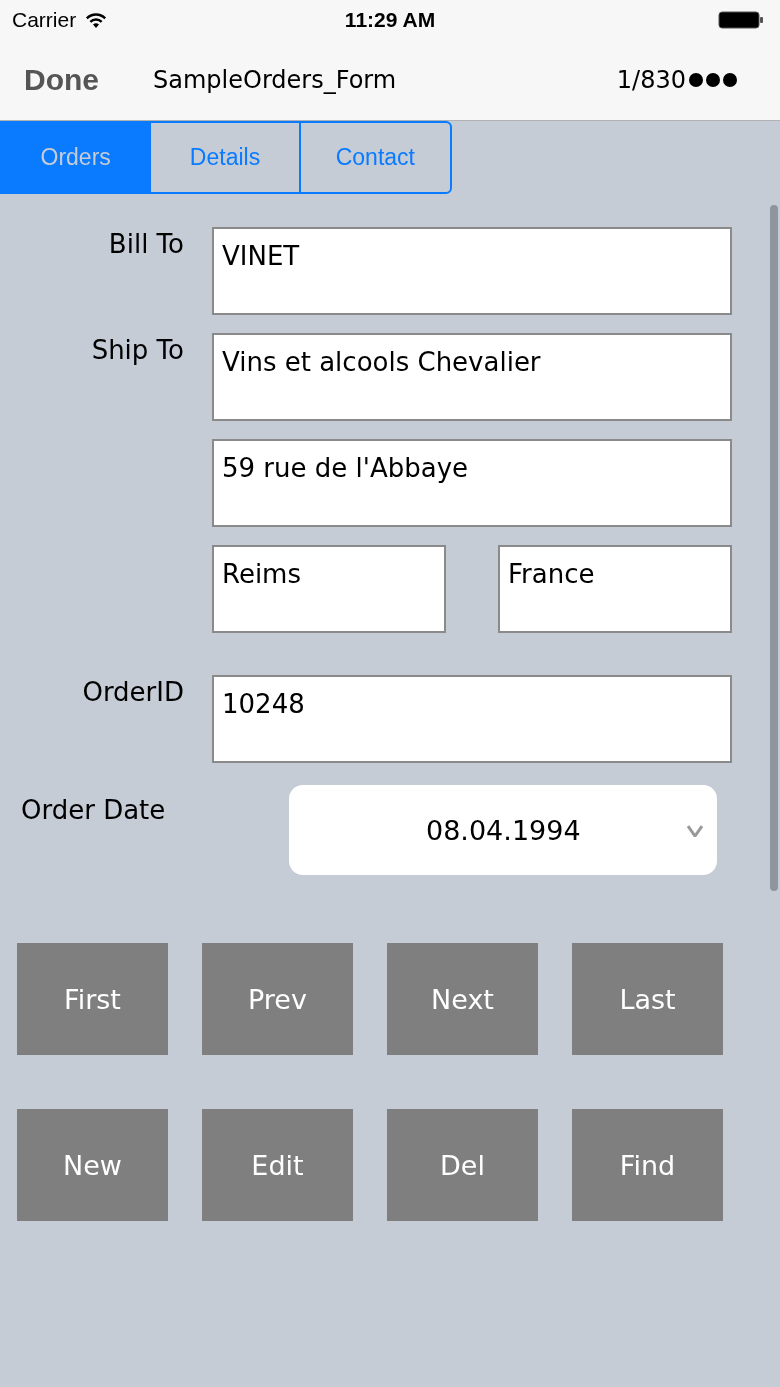  Describe the element at coordinates (77, 157) in the screenshot. I see `tab: Orders` at that location.